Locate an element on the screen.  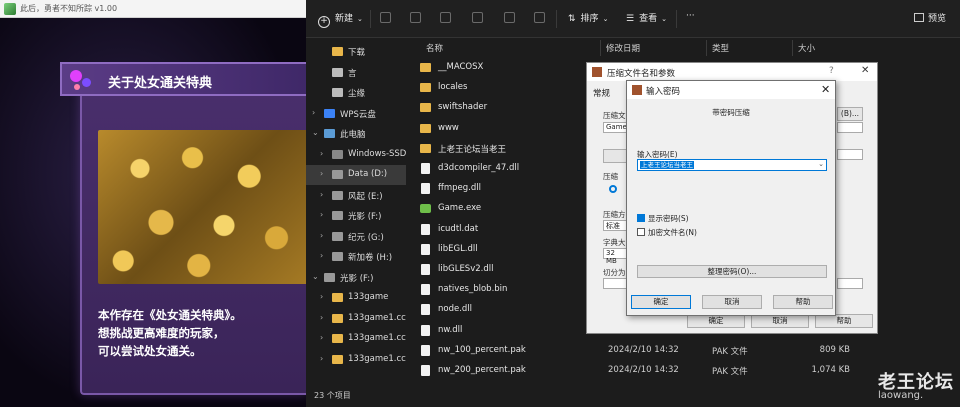
profiles-button is located at coordinates (615, 156).